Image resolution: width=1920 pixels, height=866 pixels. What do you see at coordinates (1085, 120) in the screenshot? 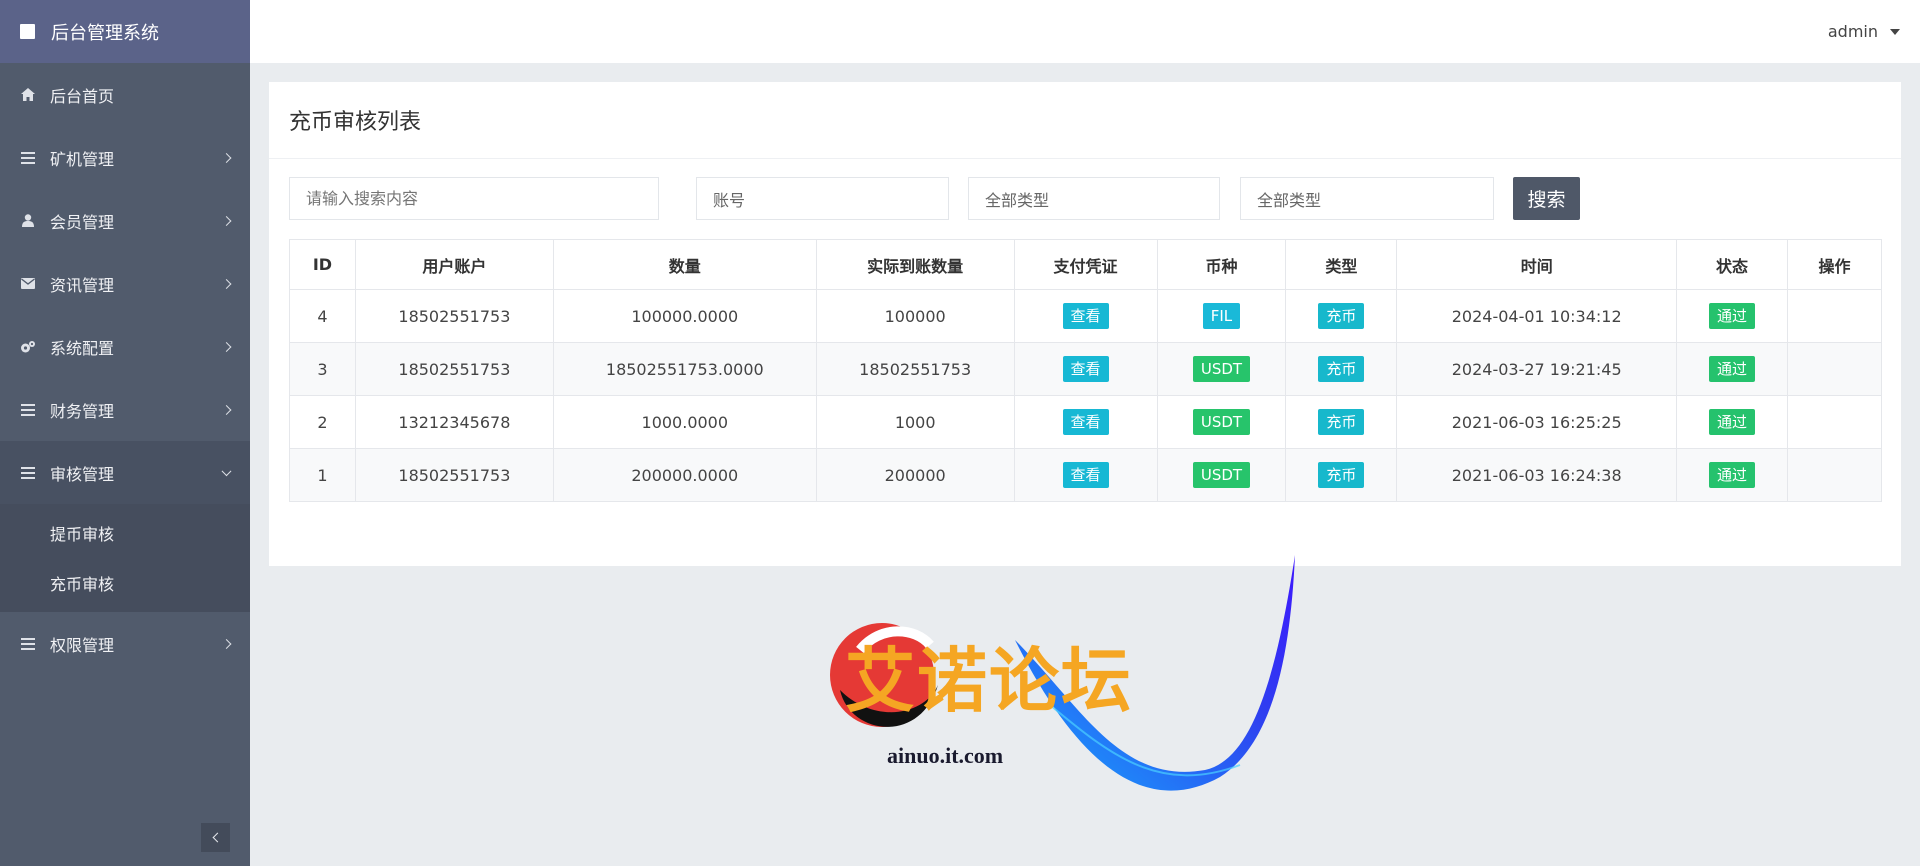
I see `page-title: 充币审核列表` at bounding box center [1085, 120].